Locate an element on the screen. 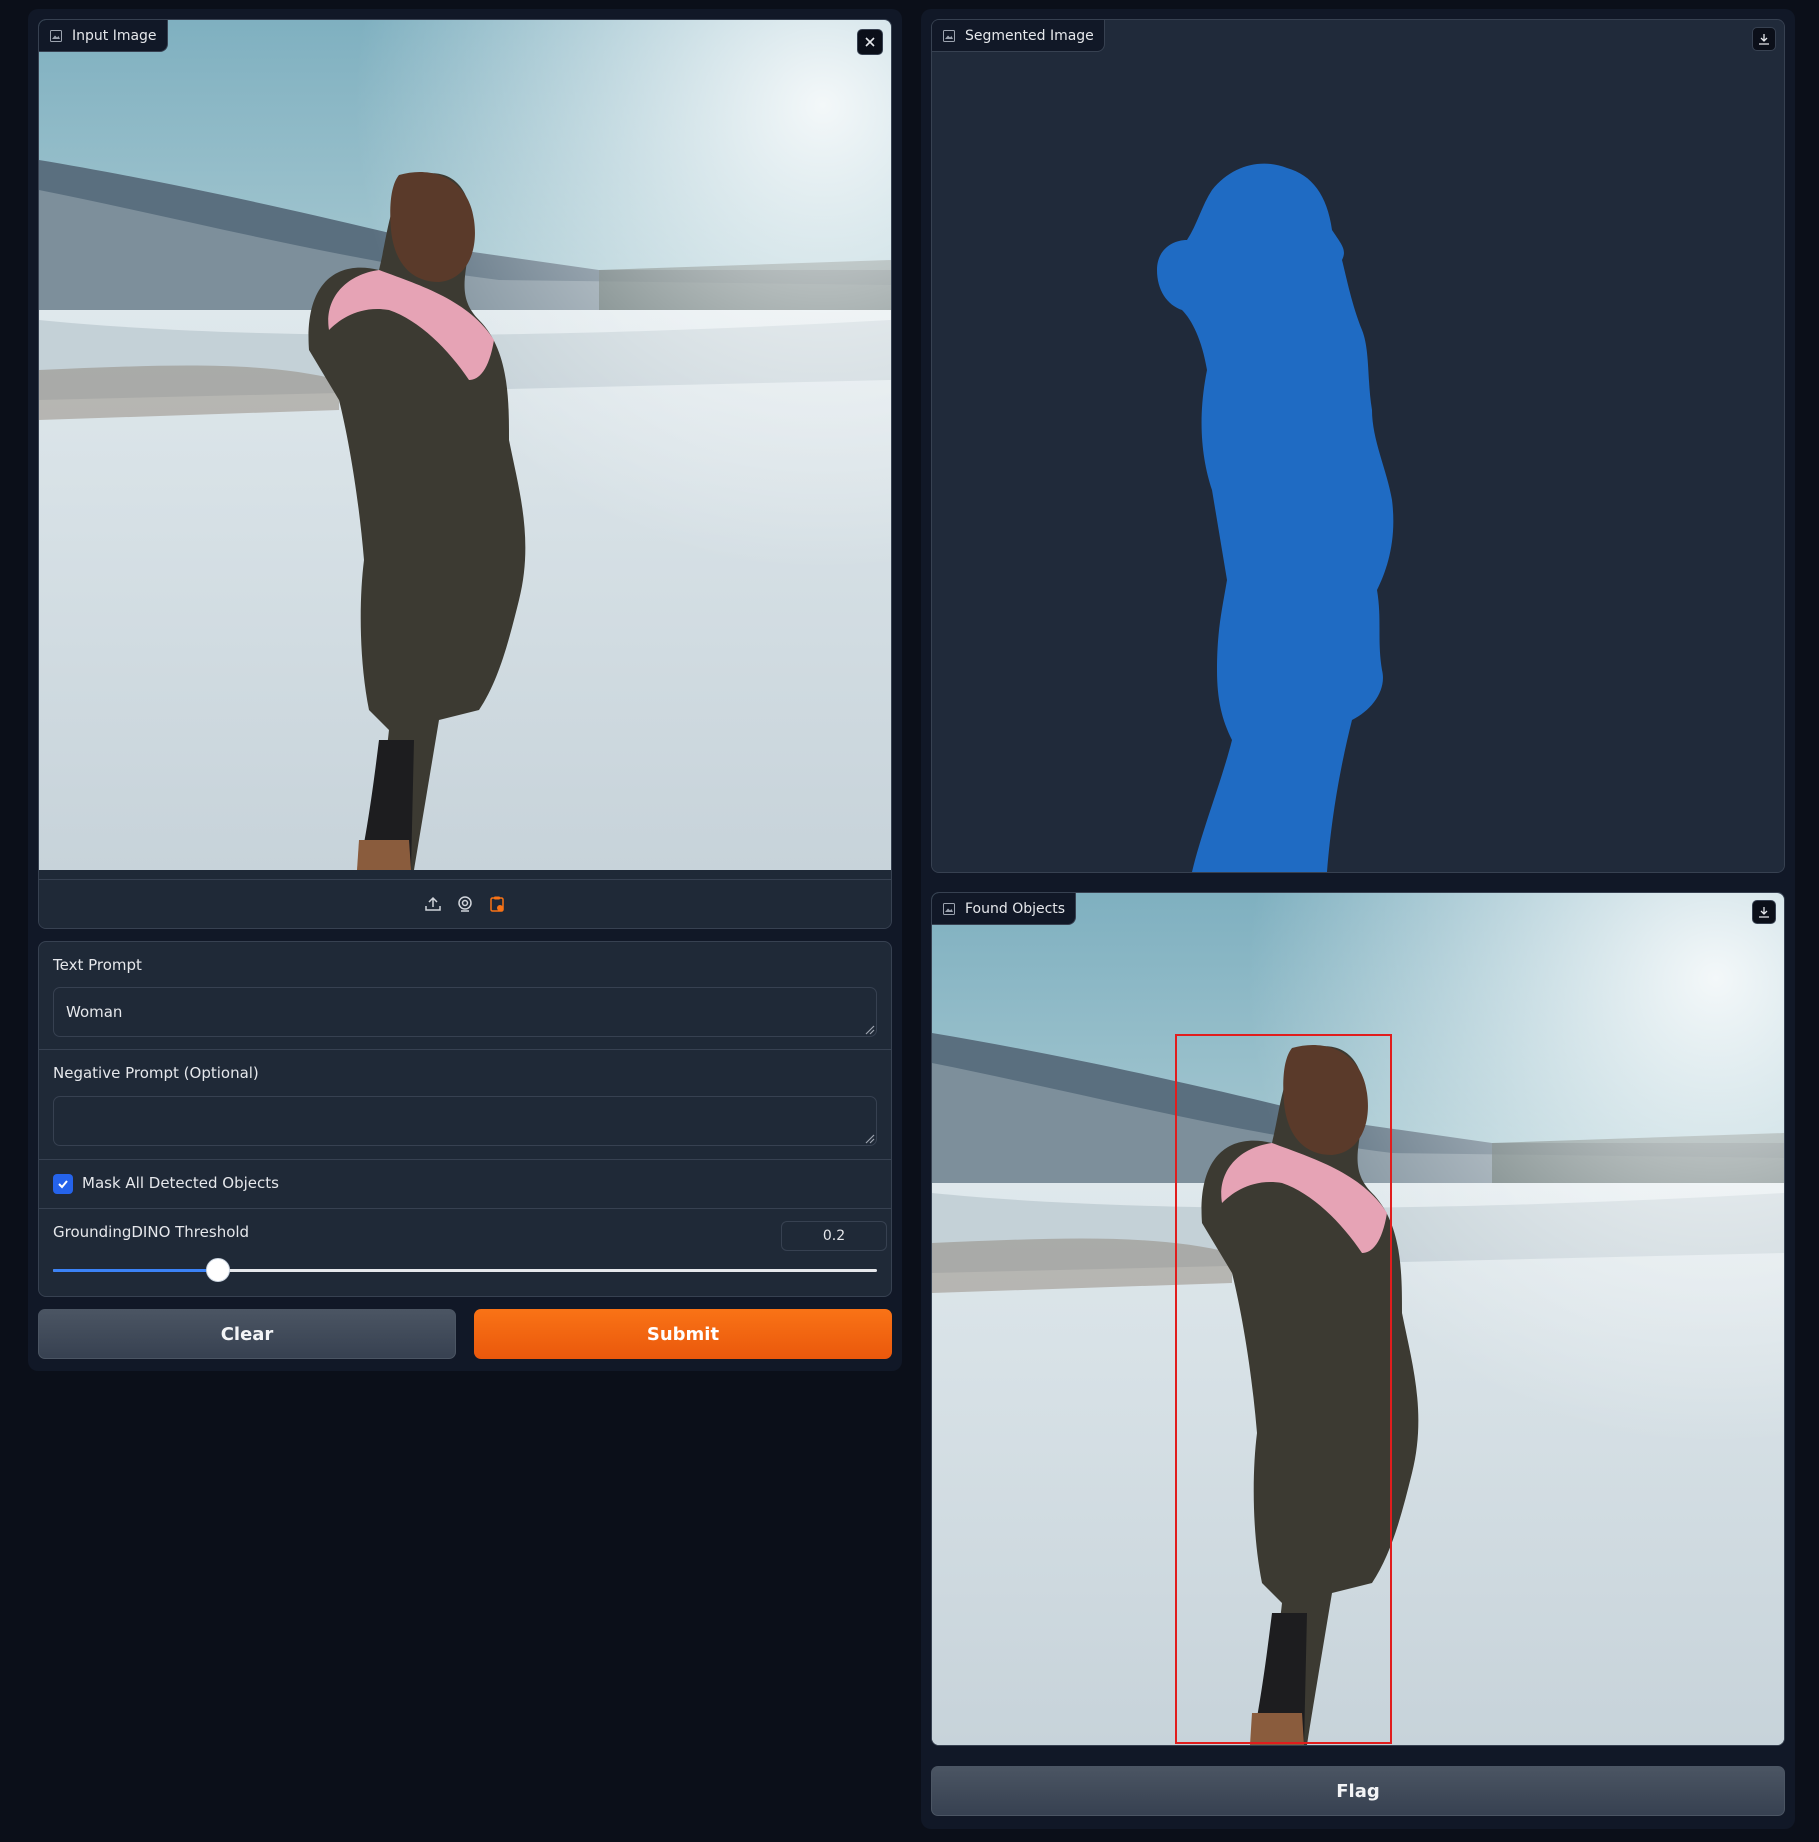 The image size is (1819, 1842). negative-prompt-input is located at coordinates (465, 1121).